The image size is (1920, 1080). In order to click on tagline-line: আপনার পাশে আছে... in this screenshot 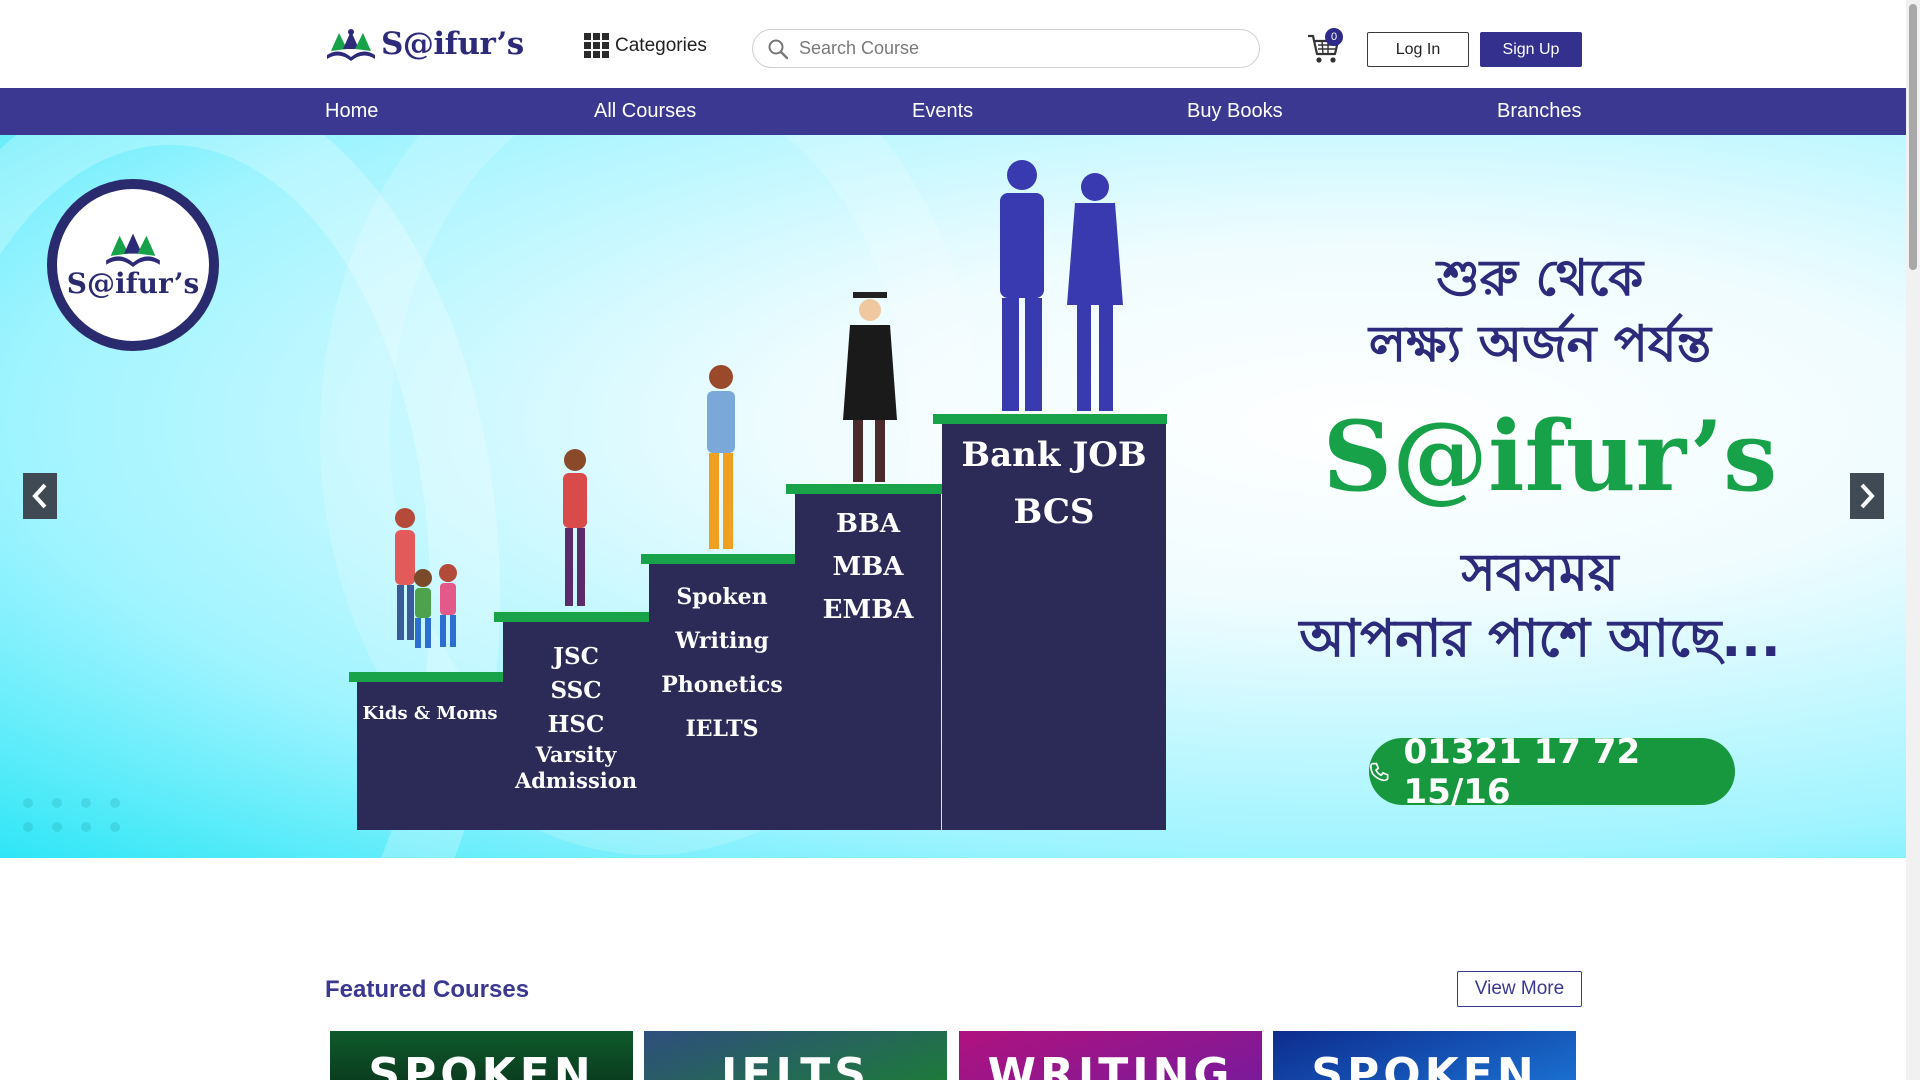, I will do `click(1540, 639)`.